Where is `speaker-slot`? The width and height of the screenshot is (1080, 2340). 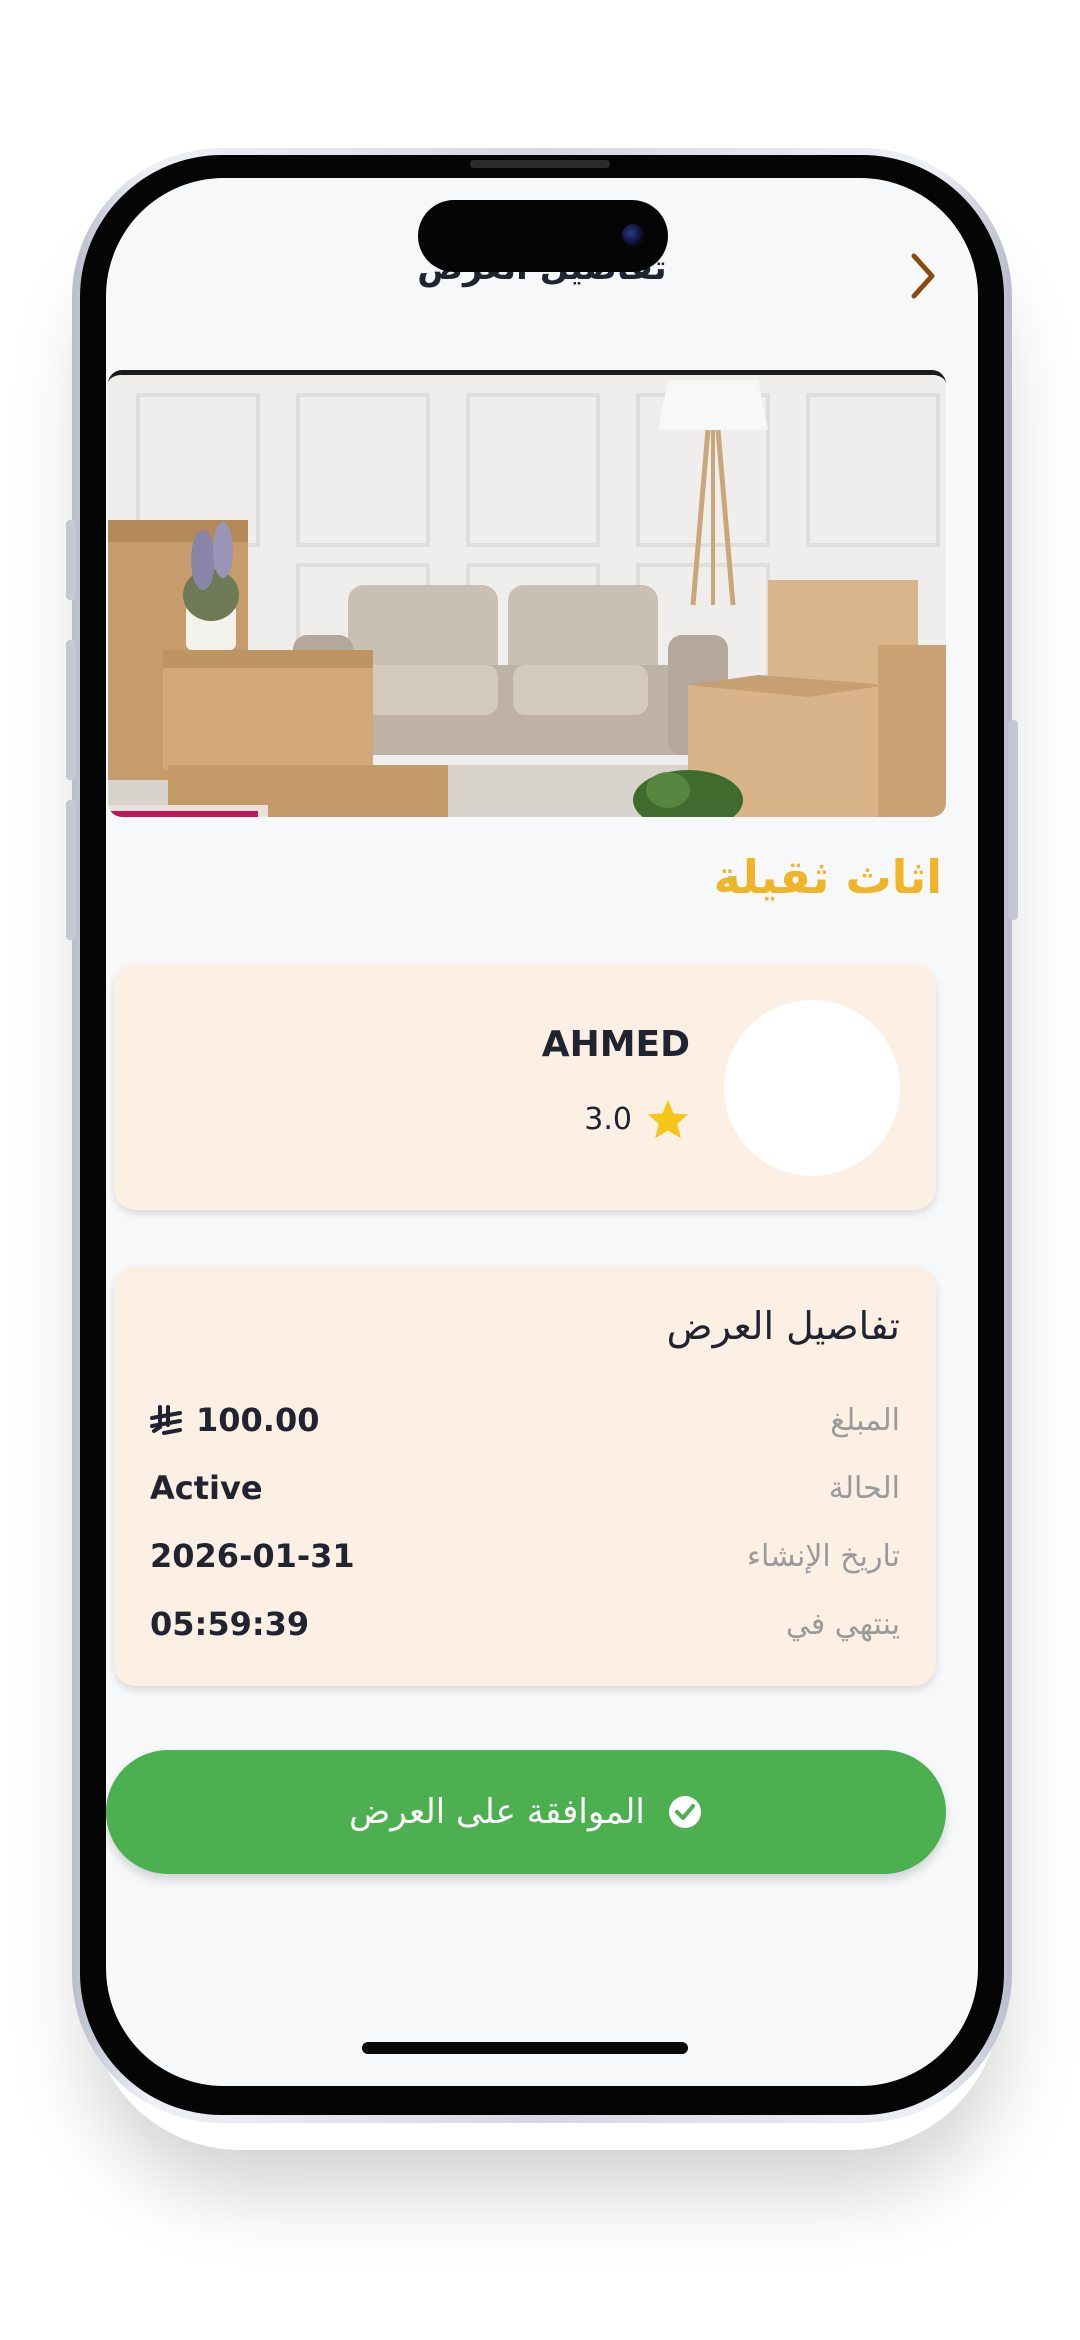
speaker-slot is located at coordinates (540, 164).